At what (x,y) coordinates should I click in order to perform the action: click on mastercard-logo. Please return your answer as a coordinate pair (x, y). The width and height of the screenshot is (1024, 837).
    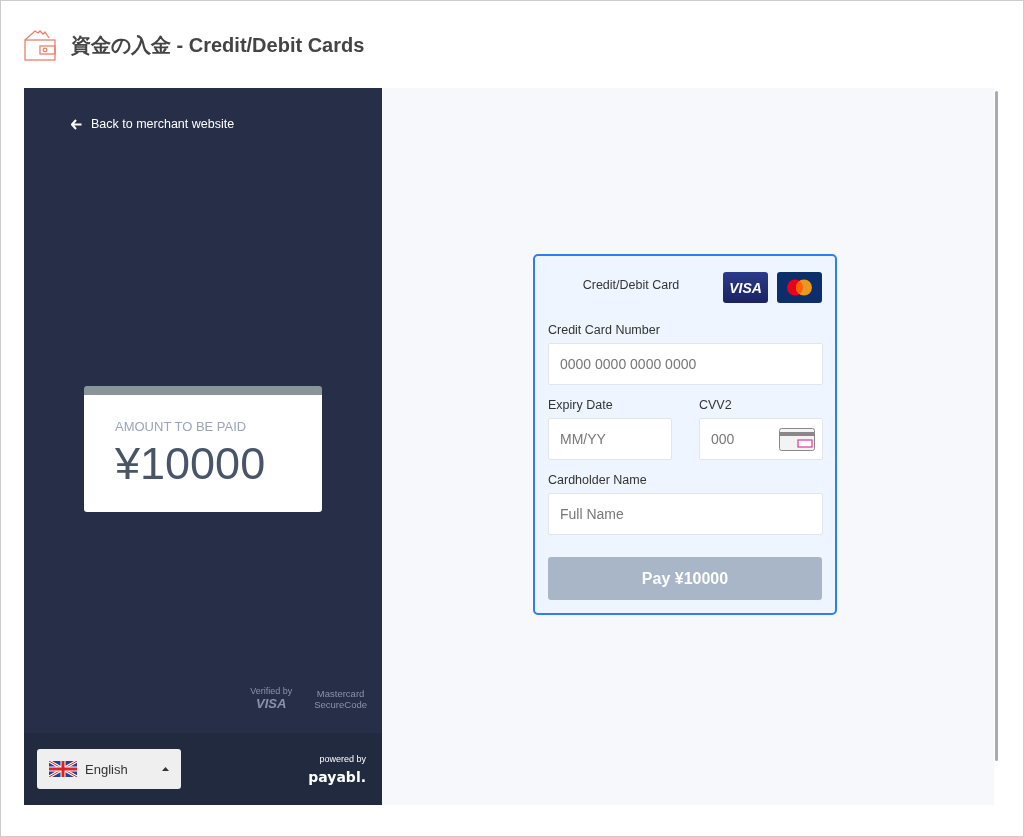
    Looking at the image, I should click on (799, 287).